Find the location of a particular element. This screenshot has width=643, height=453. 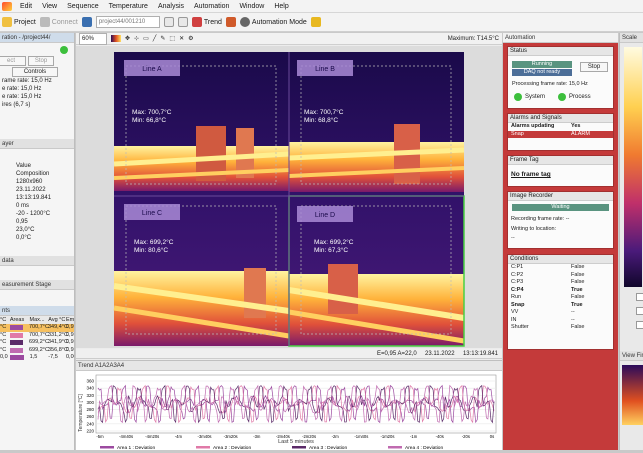

automation-header: Automation is located at coordinates (560, 38).